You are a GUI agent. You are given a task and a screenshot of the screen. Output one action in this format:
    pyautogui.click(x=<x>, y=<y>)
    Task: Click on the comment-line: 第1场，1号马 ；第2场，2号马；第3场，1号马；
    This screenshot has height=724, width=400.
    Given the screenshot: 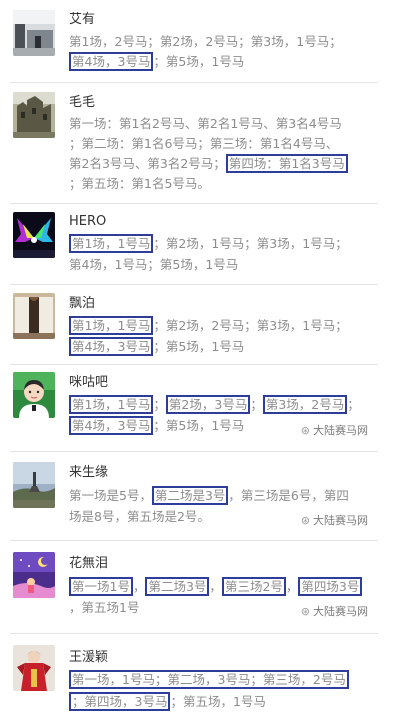 What is the action you would take?
    pyautogui.click(x=208, y=325)
    